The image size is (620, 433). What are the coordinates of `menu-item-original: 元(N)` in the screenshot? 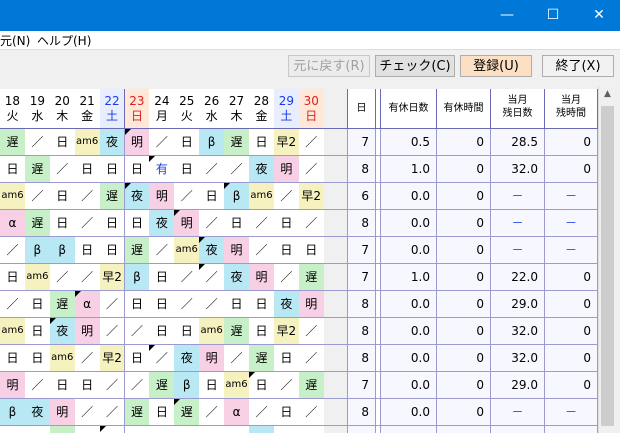 It's located at (15, 40).